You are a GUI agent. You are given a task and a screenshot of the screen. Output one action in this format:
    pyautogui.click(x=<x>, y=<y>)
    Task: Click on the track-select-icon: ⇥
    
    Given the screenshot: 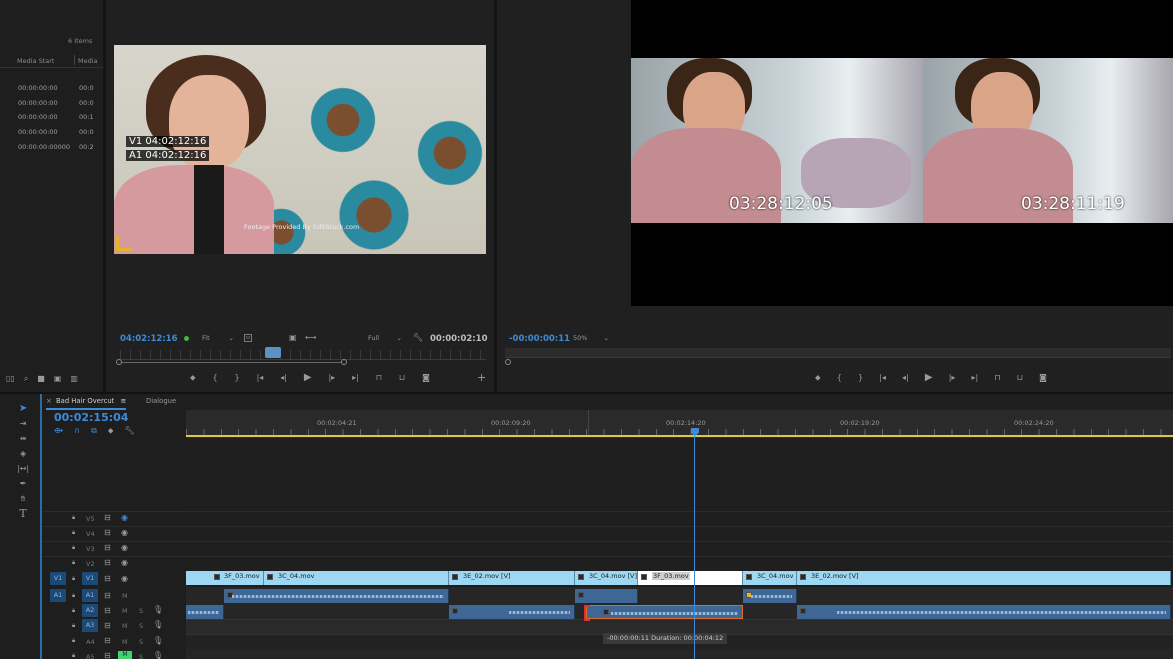 What is the action you would take?
    pyautogui.click(x=23, y=424)
    